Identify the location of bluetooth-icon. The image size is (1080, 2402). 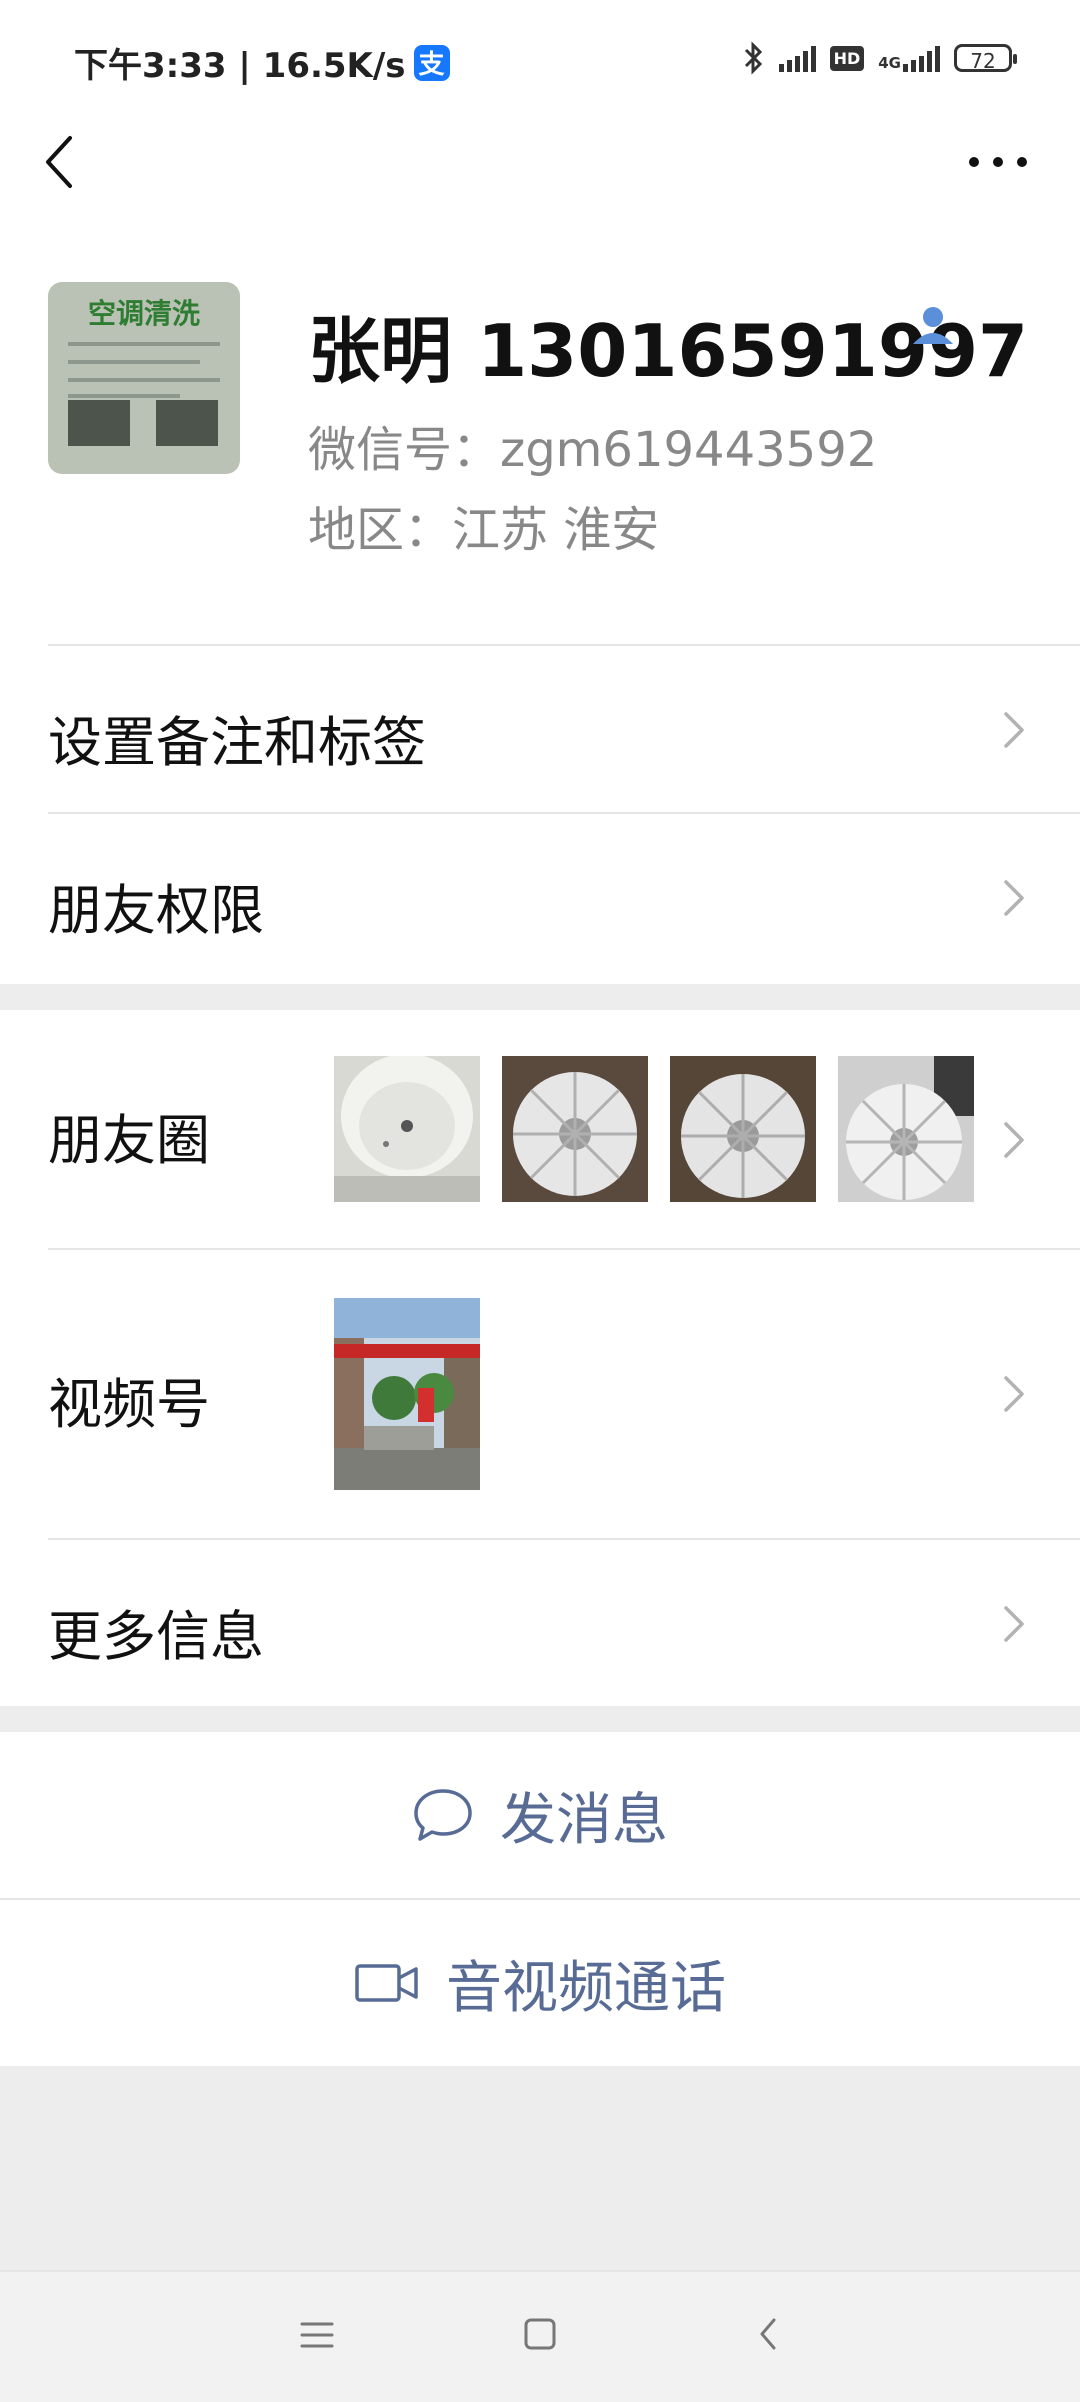
(753, 58).